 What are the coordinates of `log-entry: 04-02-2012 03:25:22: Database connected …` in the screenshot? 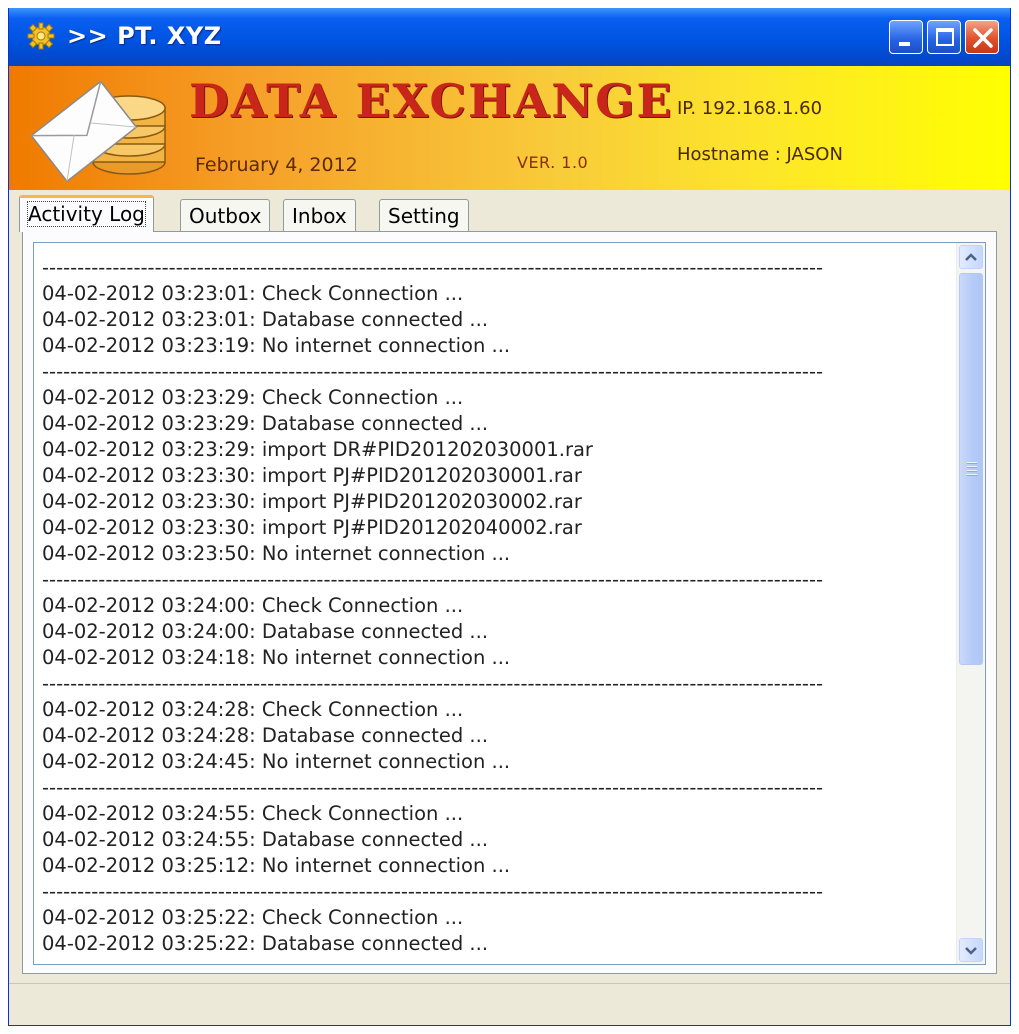 It's located at (265, 943).